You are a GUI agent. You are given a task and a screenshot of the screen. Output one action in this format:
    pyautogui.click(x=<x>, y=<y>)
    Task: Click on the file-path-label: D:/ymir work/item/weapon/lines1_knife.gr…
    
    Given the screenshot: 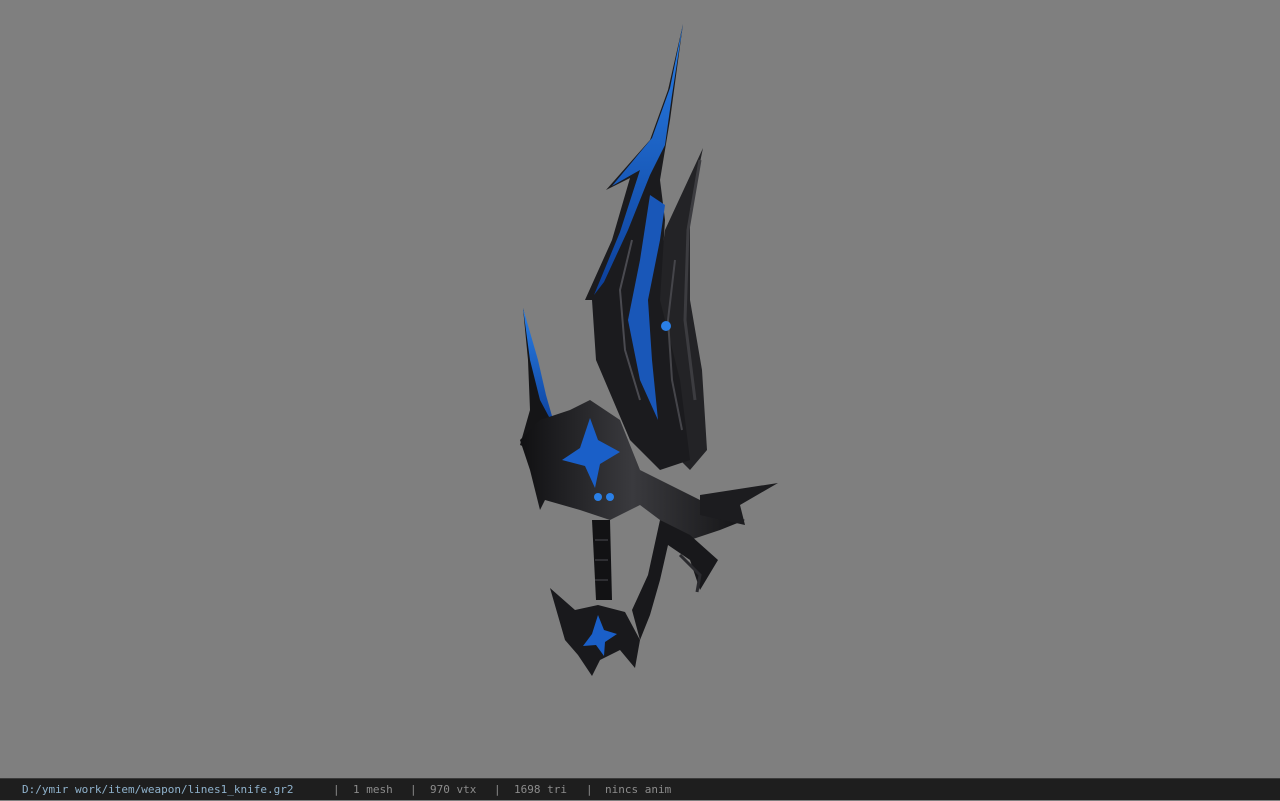 What is the action you would take?
    pyautogui.click(x=158, y=789)
    